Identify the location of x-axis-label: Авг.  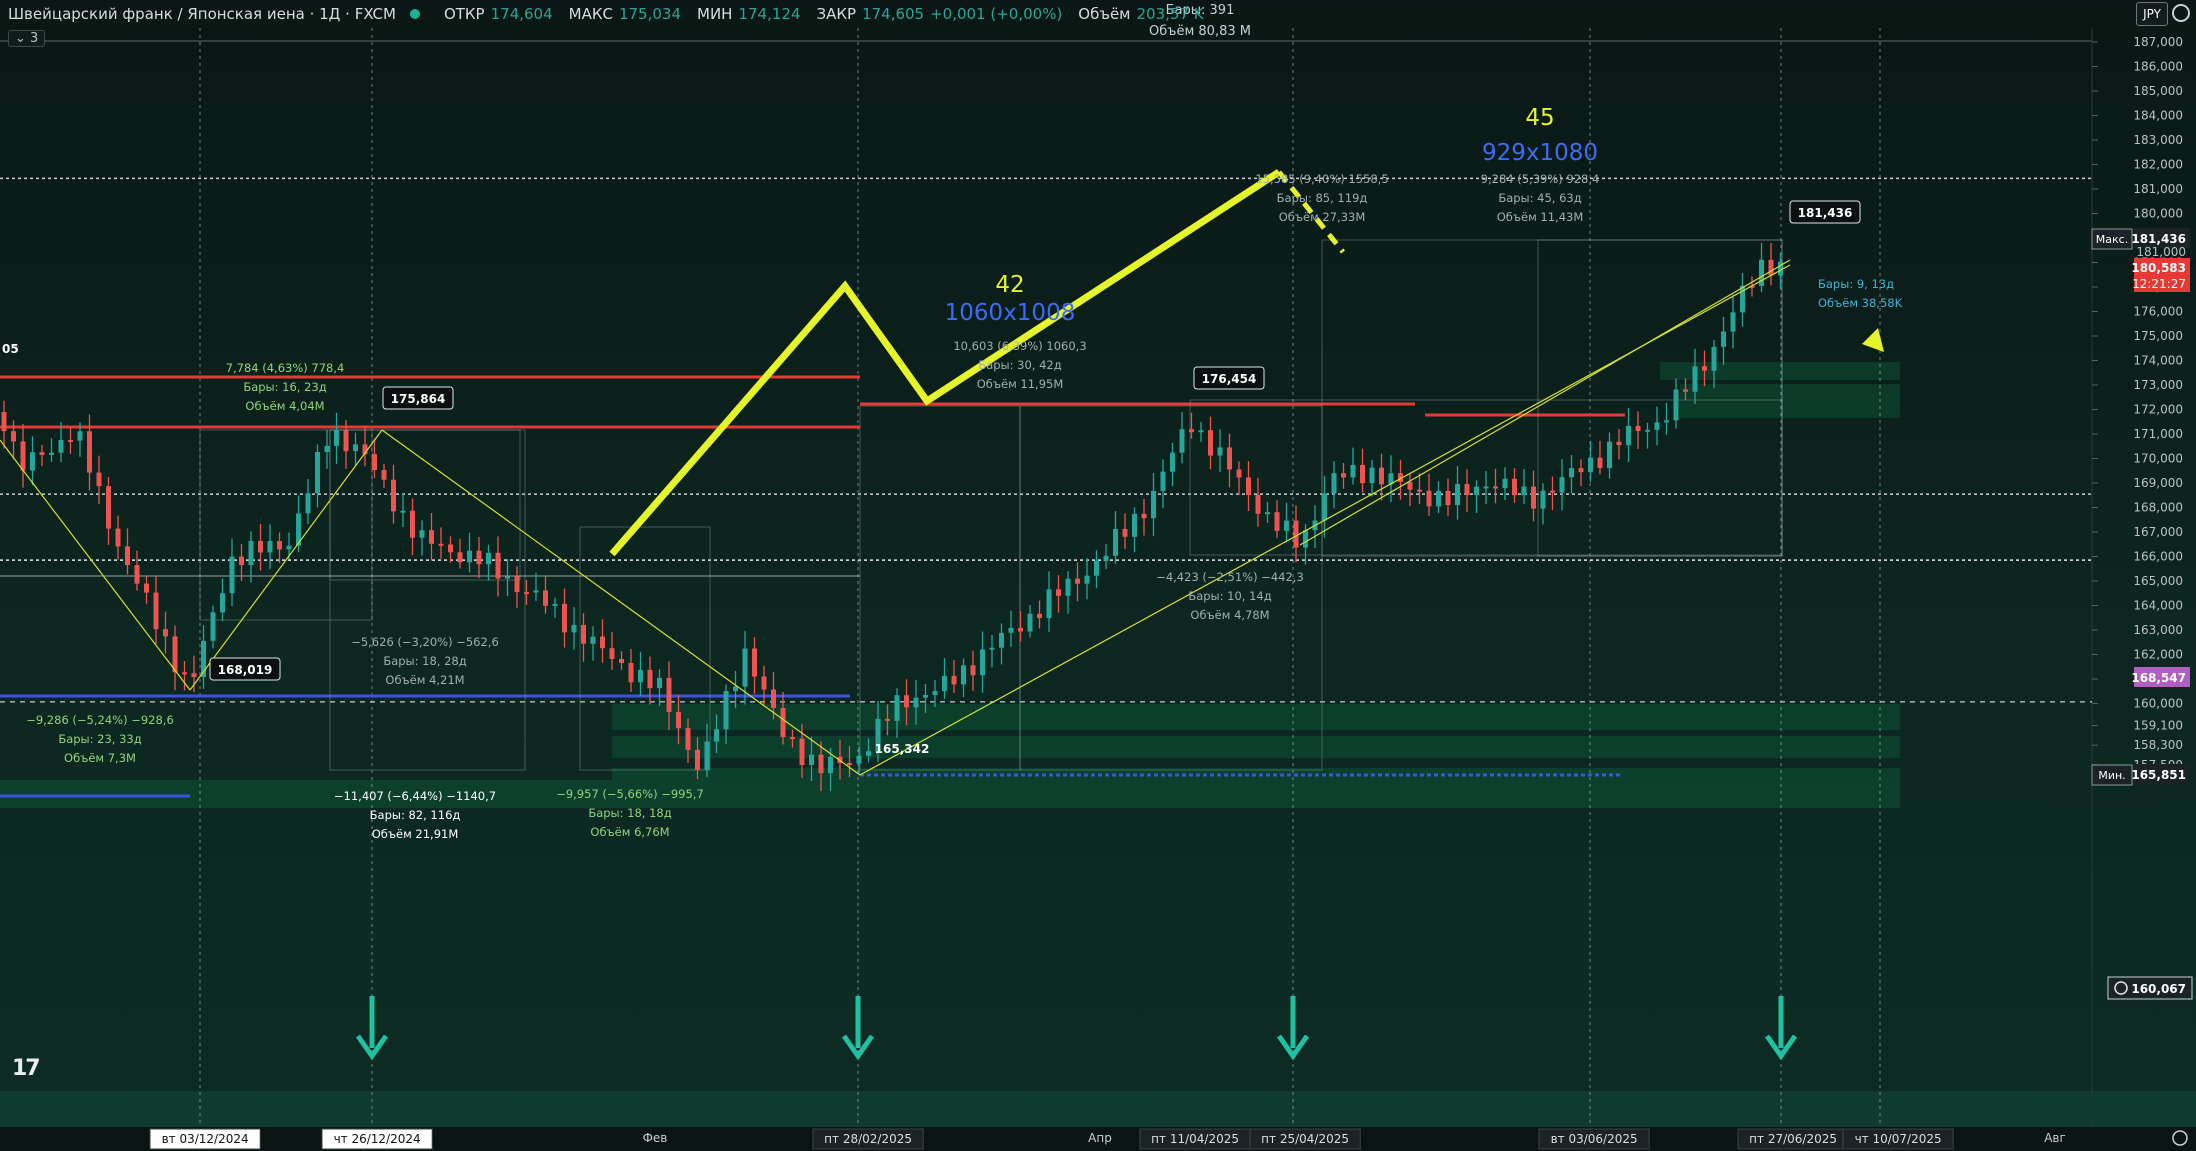
(2055, 1138).